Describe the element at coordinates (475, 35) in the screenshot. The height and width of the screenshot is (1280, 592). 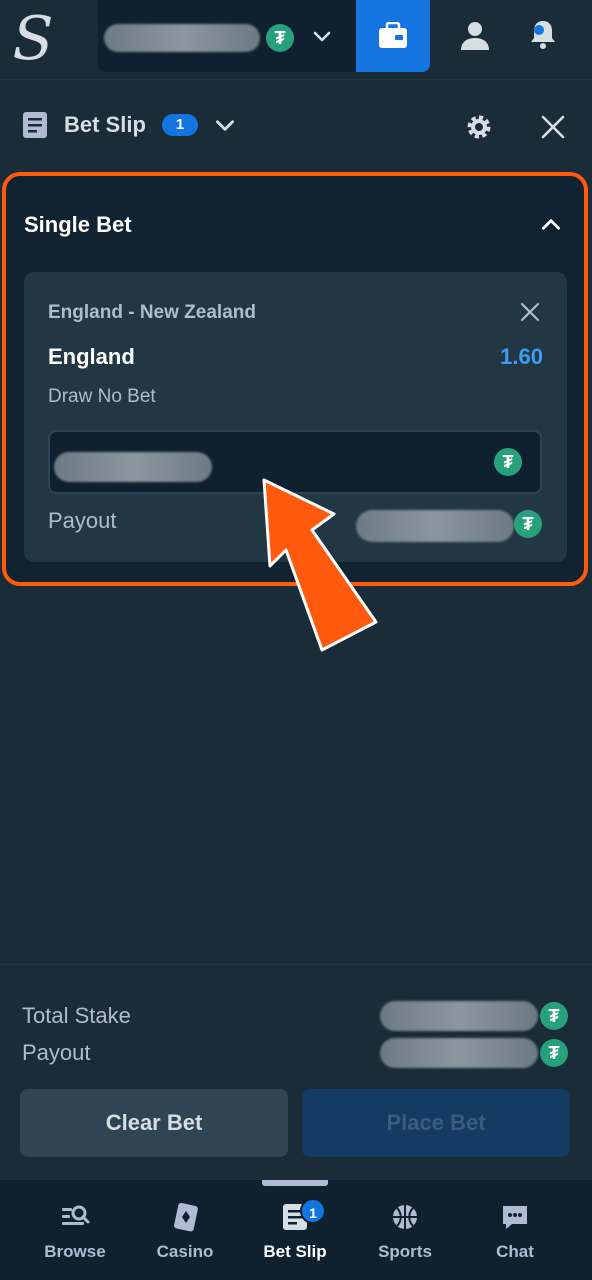
I see `user-icon` at that location.